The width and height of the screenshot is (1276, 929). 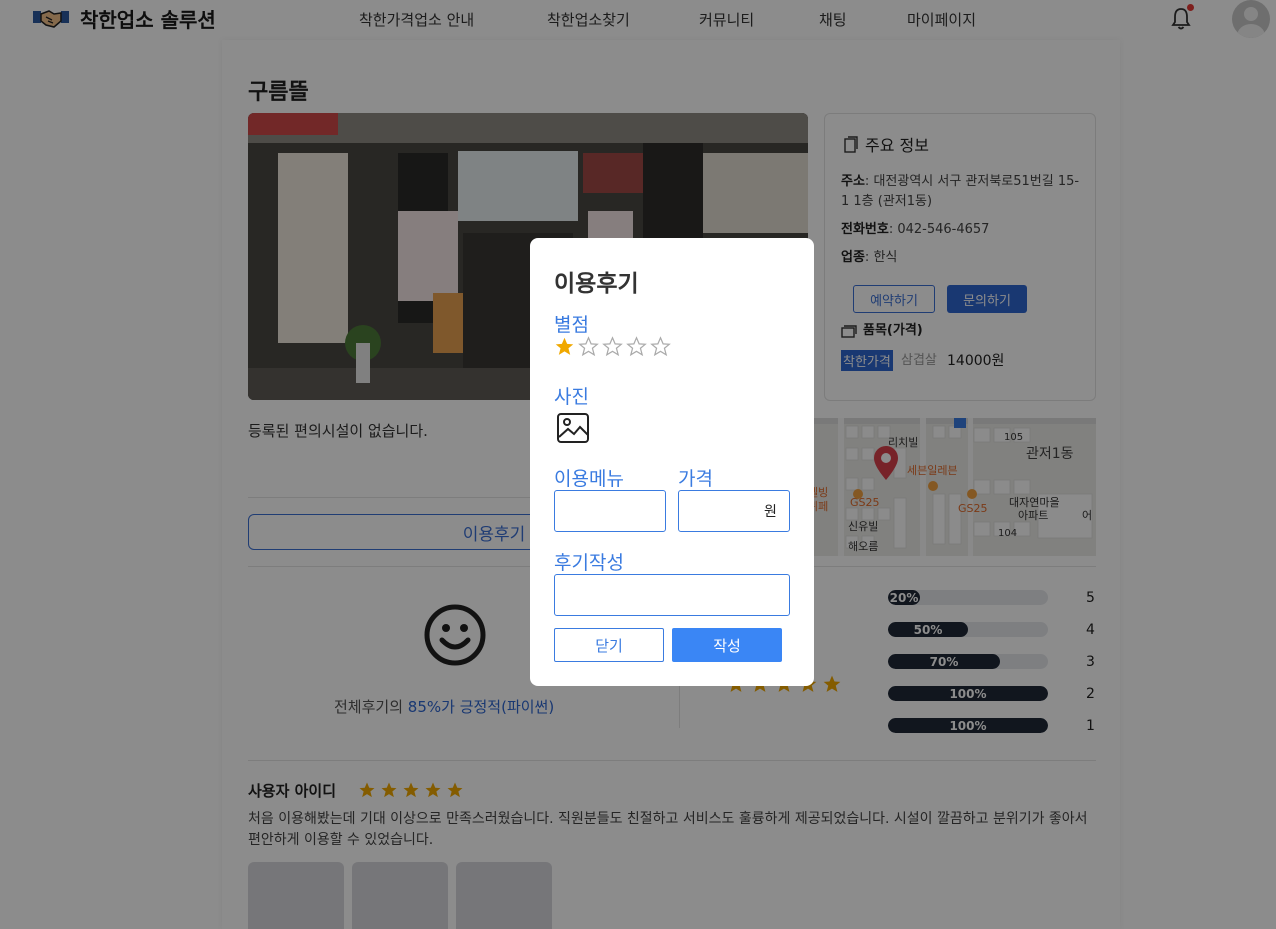 What do you see at coordinates (672, 462) in the screenshot?
I see `review-modal: 이용후기 별점 사진 이용메뉴 가격 원 후기작성 닫기 작성` at bounding box center [672, 462].